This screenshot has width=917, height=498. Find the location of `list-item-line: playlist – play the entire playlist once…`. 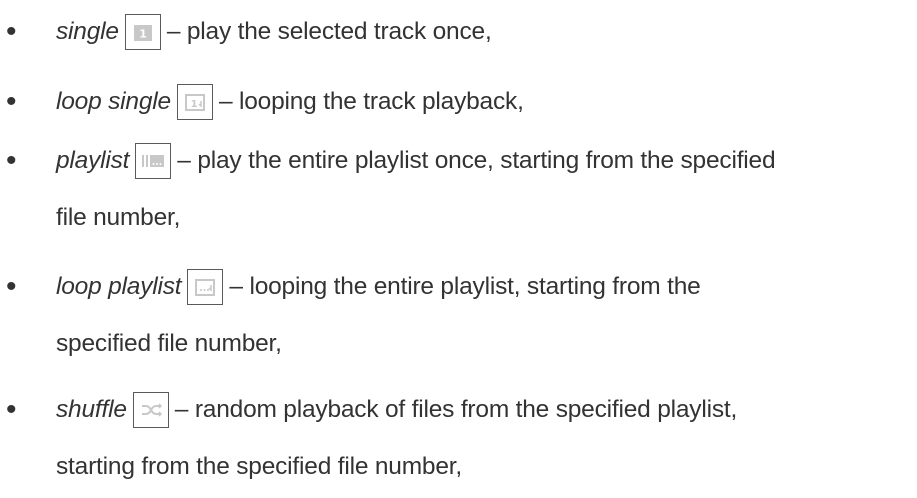

list-item-line: playlist – play the entire playlist once… is located at coordinates (416, 161).